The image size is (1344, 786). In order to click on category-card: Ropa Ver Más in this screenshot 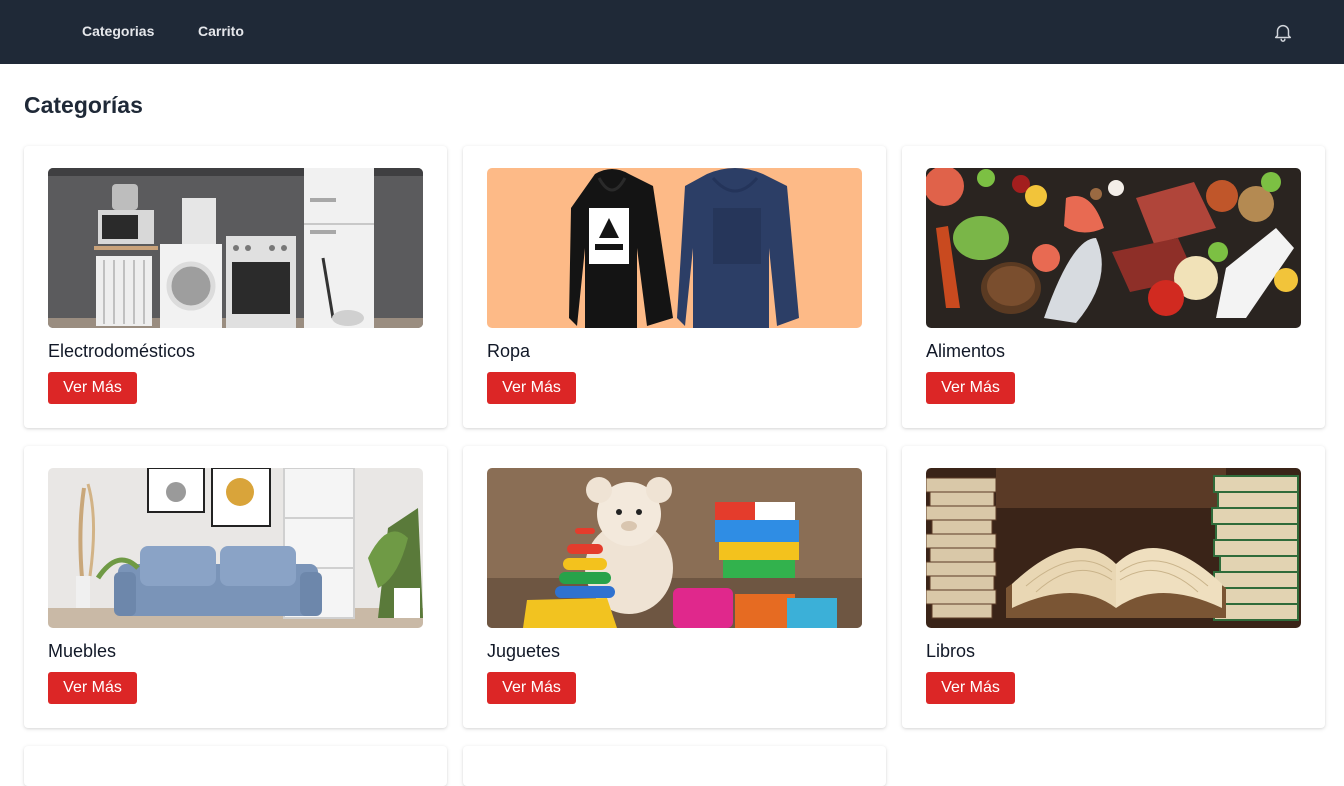, I will do `click(674, 287)`.